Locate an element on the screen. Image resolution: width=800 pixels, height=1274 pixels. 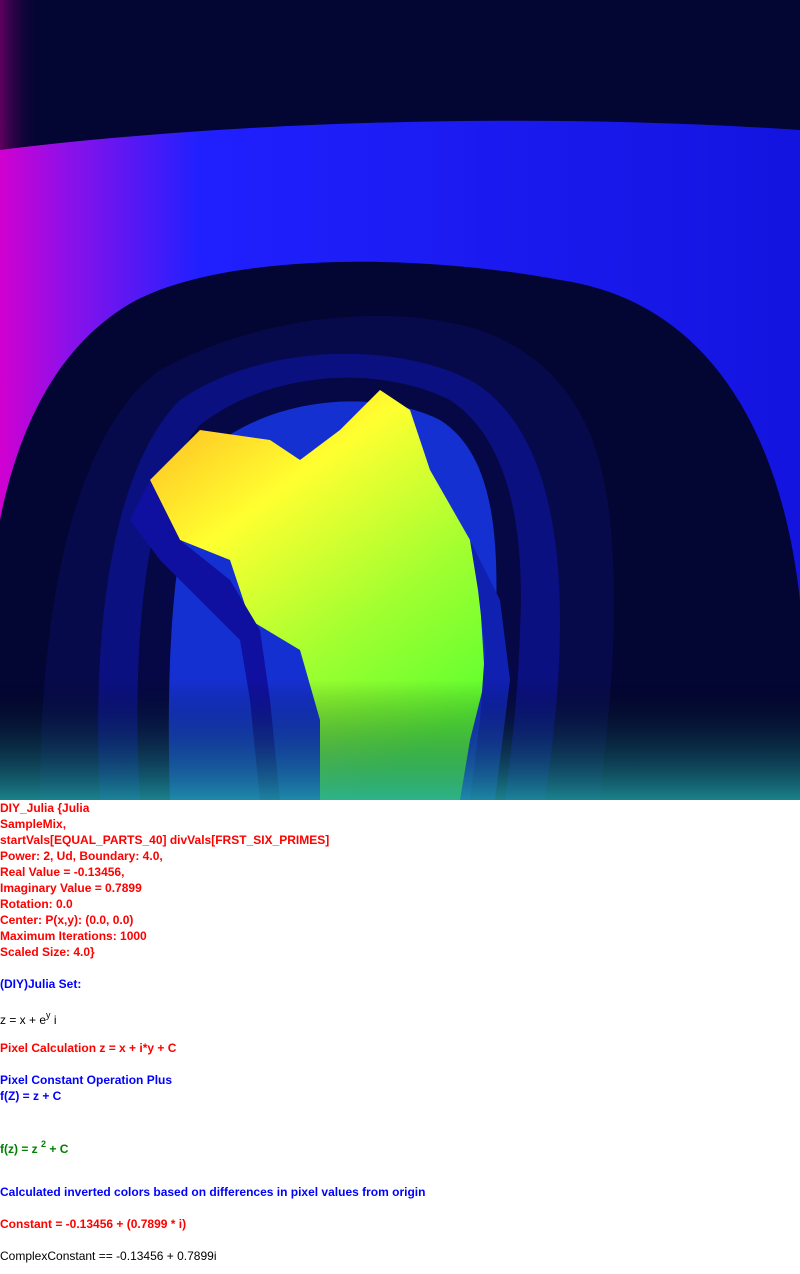
formula-z-prefix: z = x + e is located at coordinates (23, 1020).